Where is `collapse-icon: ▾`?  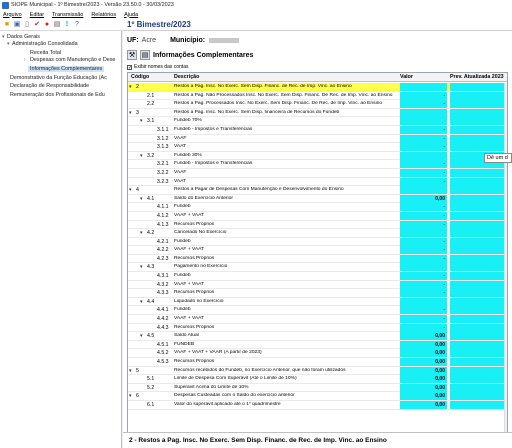 collapse-icon: ▾ is located at coordinates (3, 37).